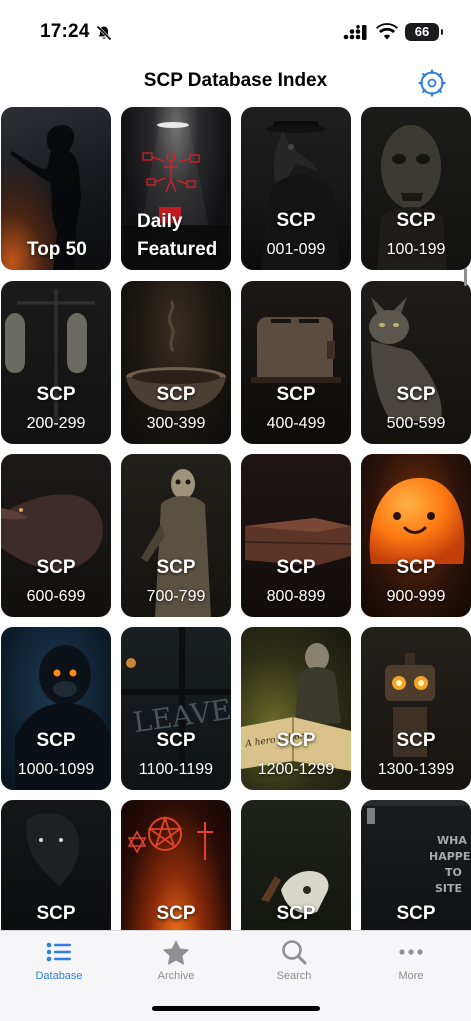 This screenshot has height=1021, width=471. I want to click on bell-slash-icon, so click(104, 33).